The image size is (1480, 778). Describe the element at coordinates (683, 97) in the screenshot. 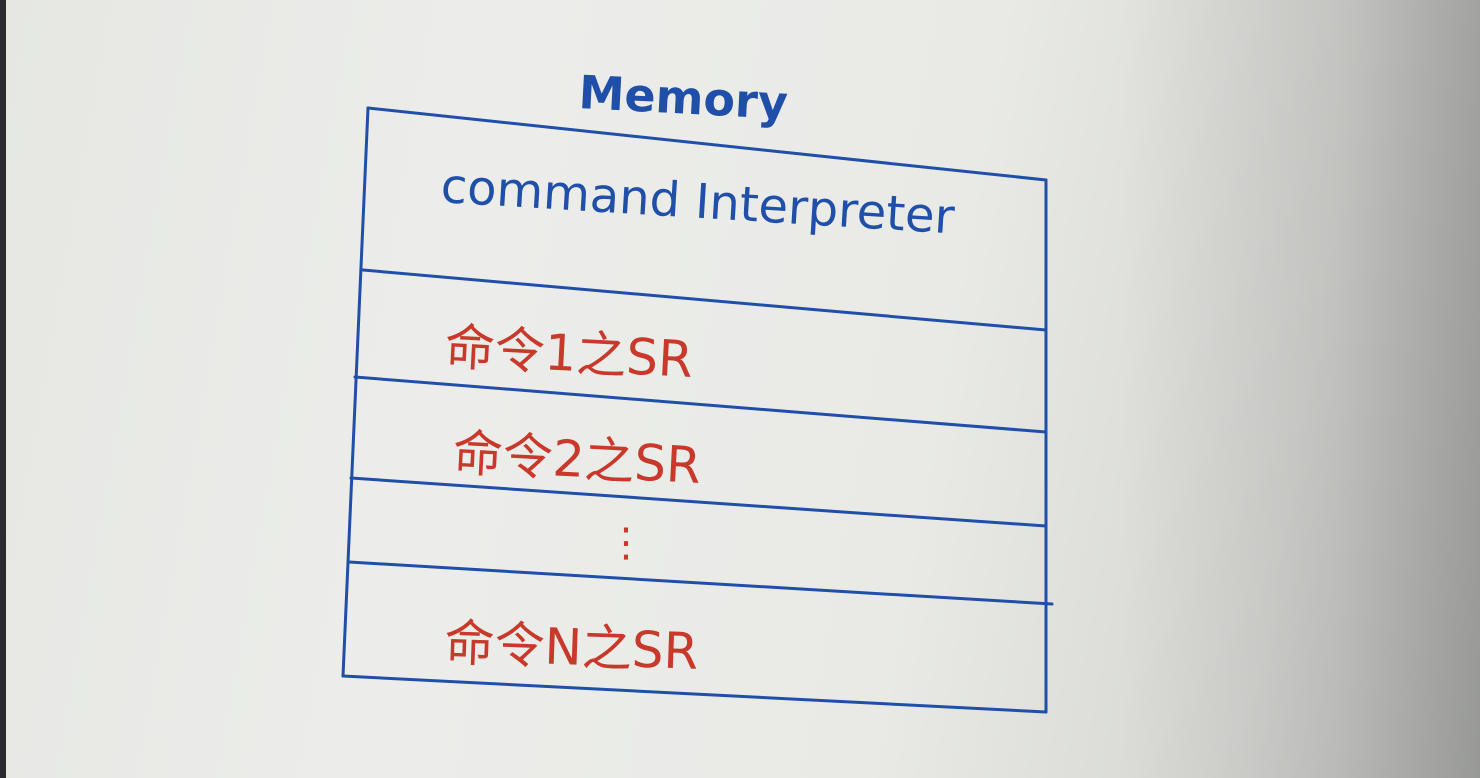

I see `diagram-title: Memory` at that location.